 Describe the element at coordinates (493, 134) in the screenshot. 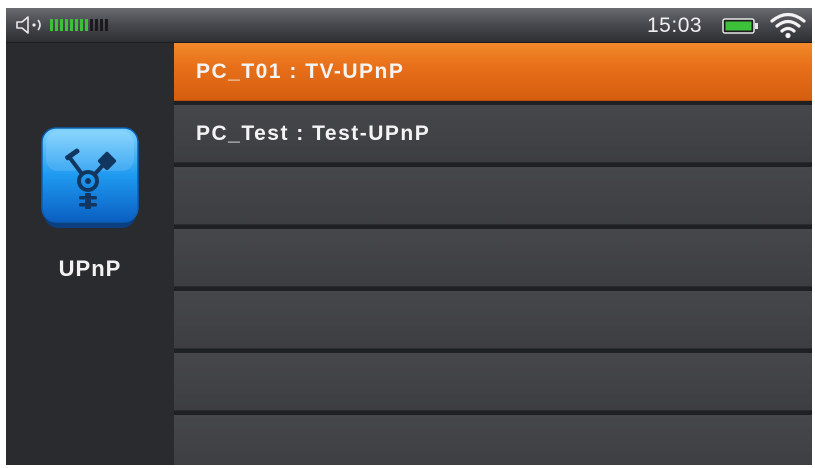

I see `list-item: PC_Test : Test-UPnP` at that location.